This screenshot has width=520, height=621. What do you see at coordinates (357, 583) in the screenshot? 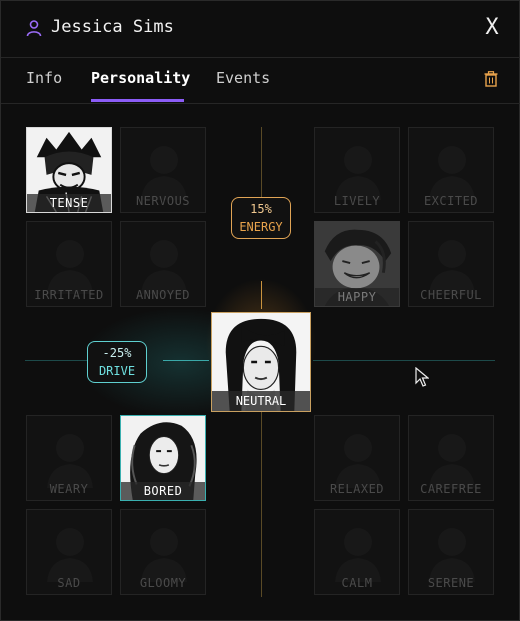
I see `mood-label: CALM` at bounding box center [357, 583].